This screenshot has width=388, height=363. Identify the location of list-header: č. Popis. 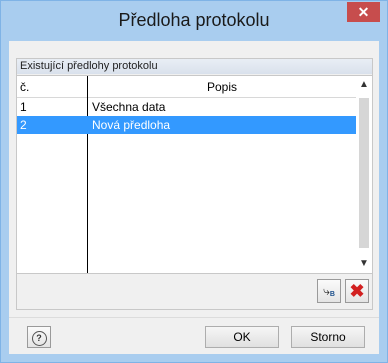
(186, 87).